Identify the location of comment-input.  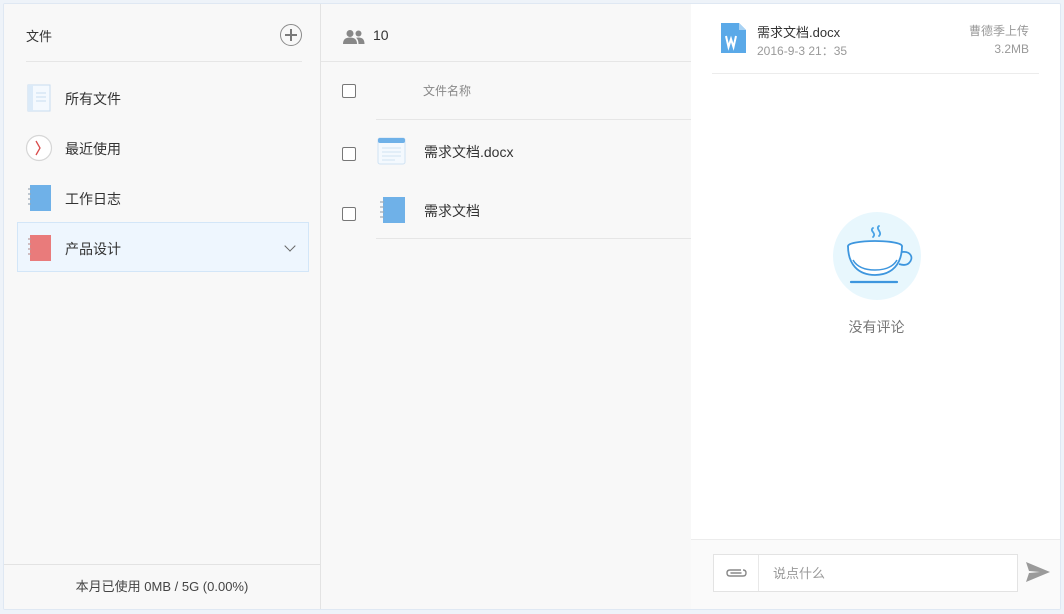
(887, 573).